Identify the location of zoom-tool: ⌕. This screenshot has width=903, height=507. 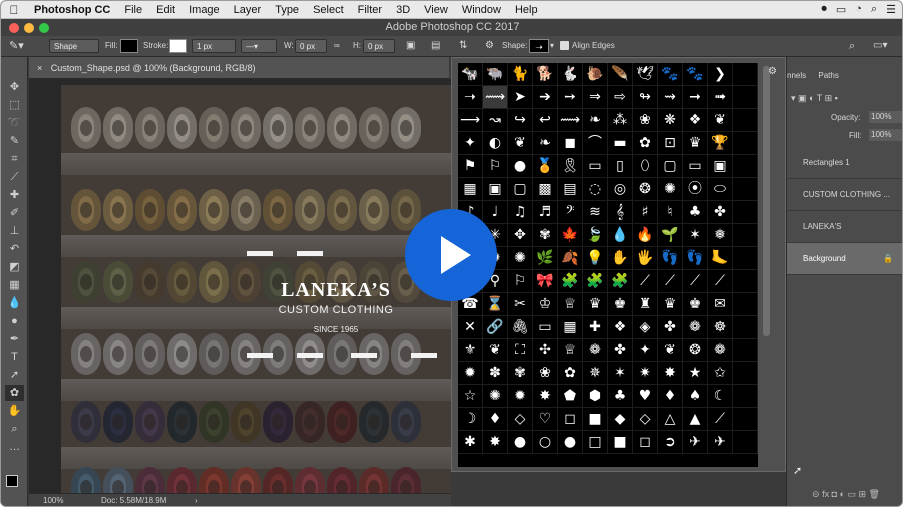
(14, 429).